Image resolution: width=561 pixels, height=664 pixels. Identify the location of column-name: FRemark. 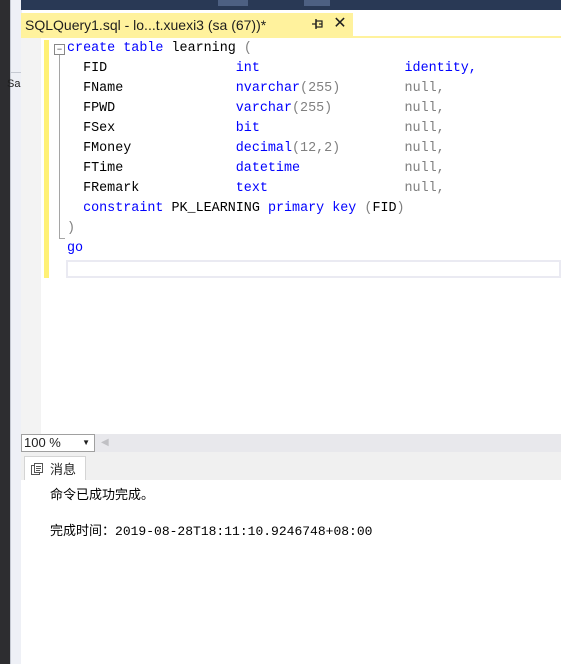
(151, 188).